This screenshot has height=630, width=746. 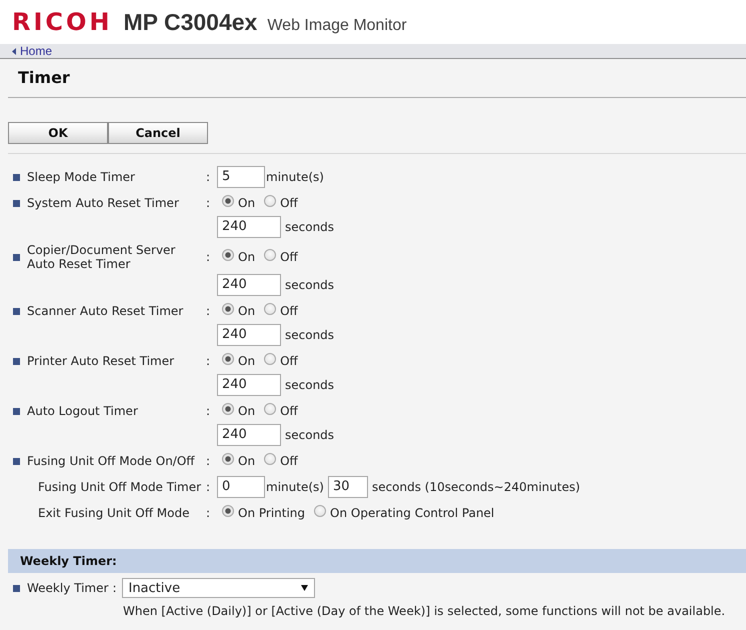 I want to click on setting-label: System Auto Reset Timer, so click(x=103, y=203).